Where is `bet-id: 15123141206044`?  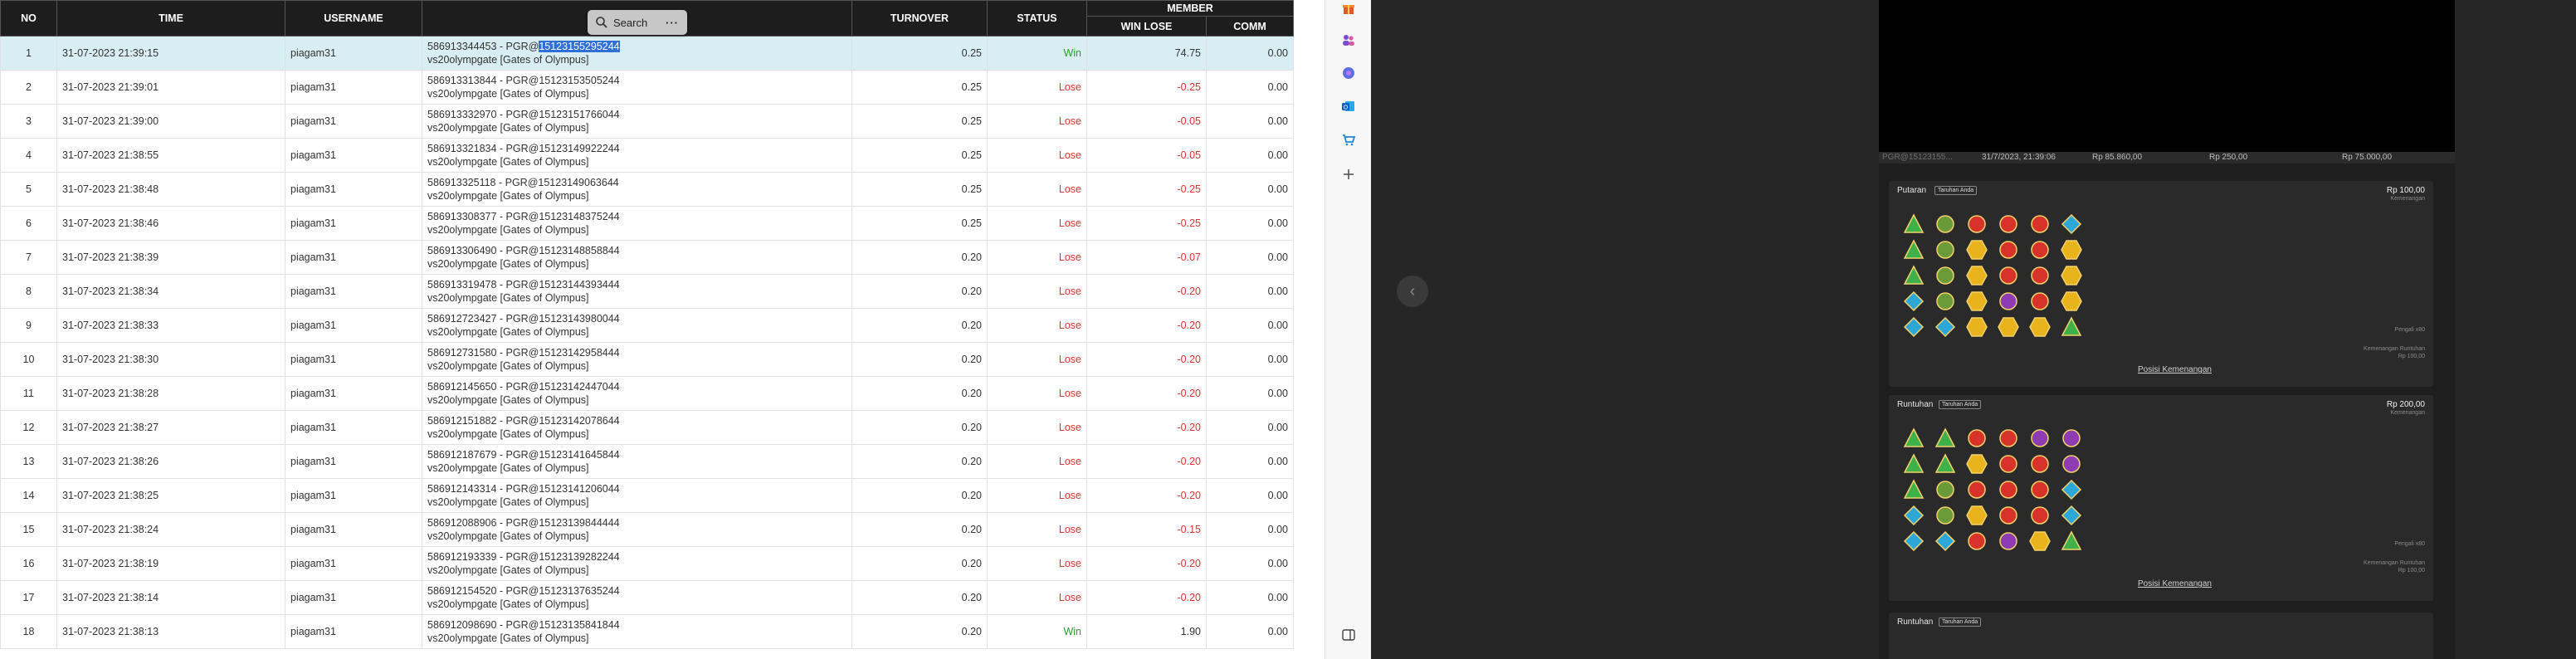 bet-id: 15123141206044 is located at coordinates (579, 489).